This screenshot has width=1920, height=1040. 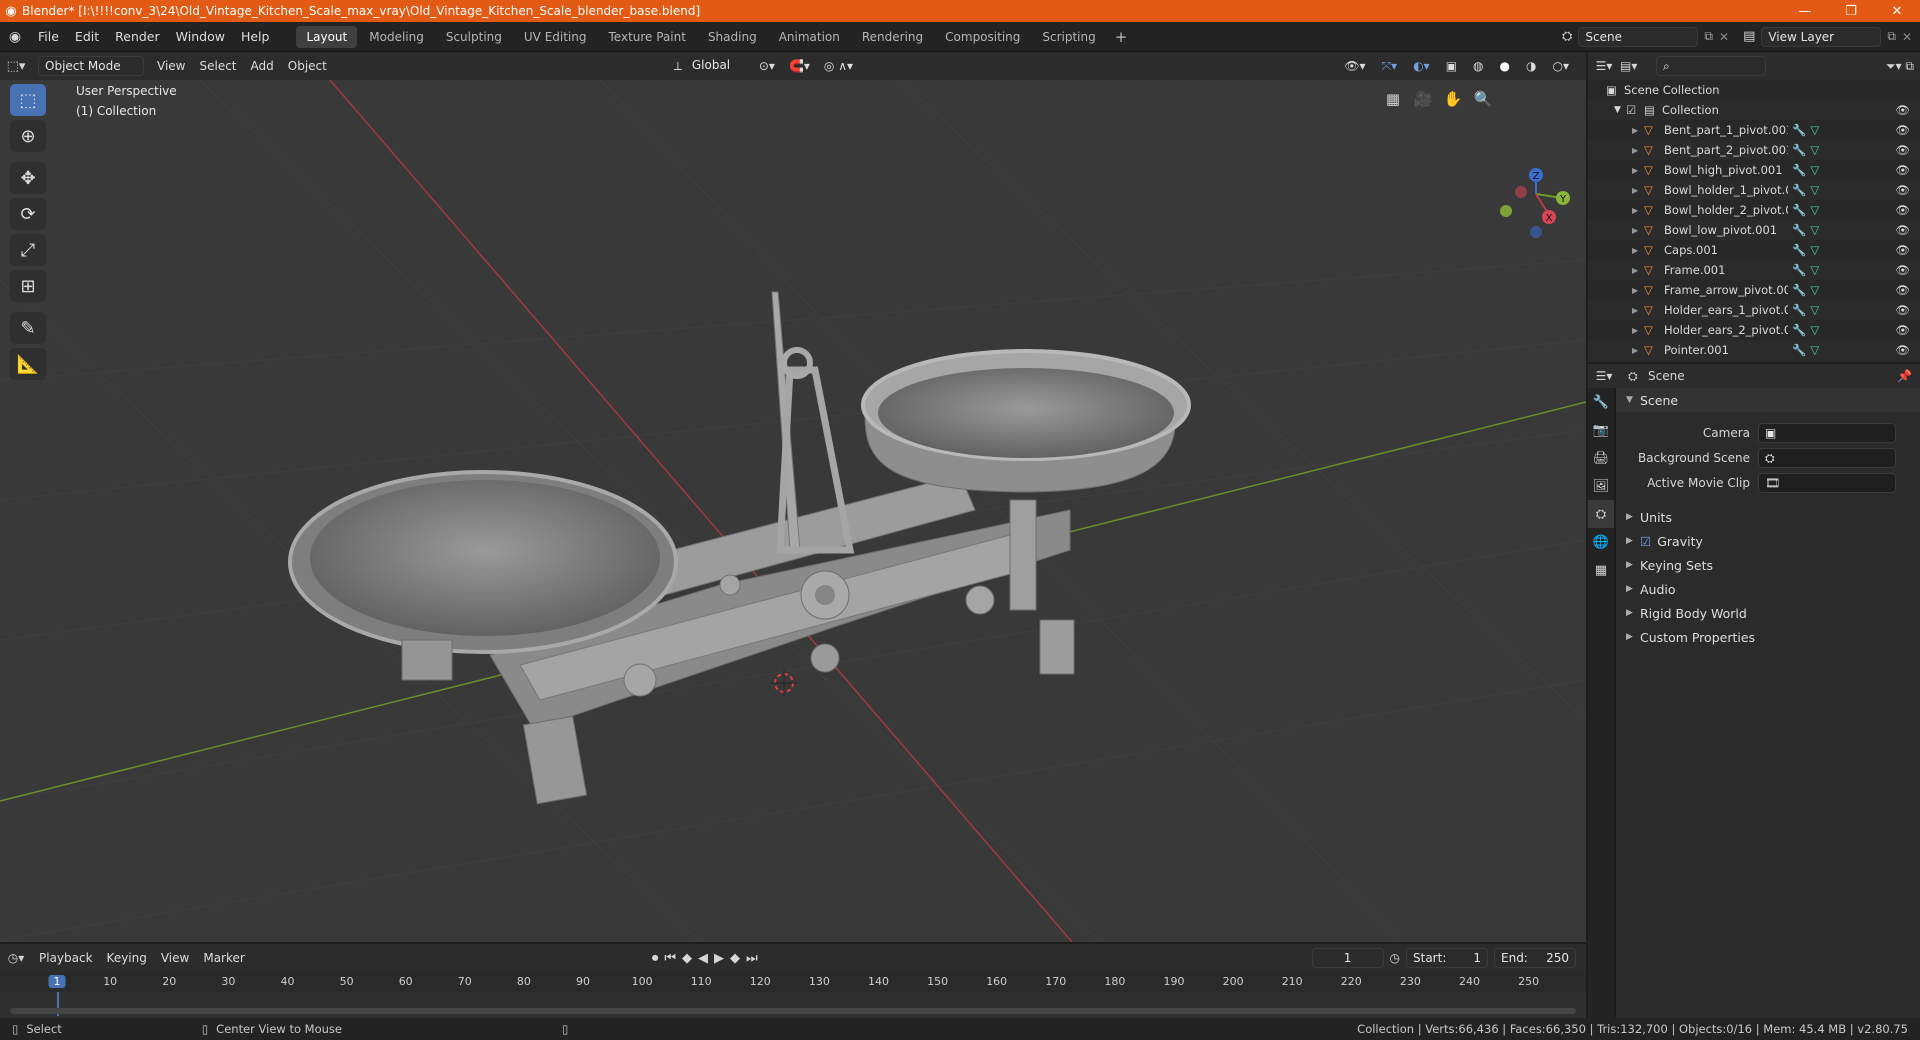 I want to click on view-layer-field: View Layer, so click(x=1821, y=36).